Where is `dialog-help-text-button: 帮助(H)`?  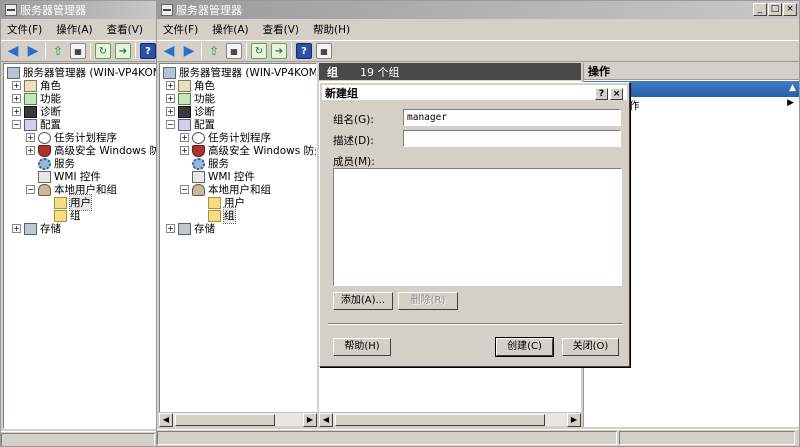 dialog-help-text-button: 帮助(H) is located at coordinates (362, 347).